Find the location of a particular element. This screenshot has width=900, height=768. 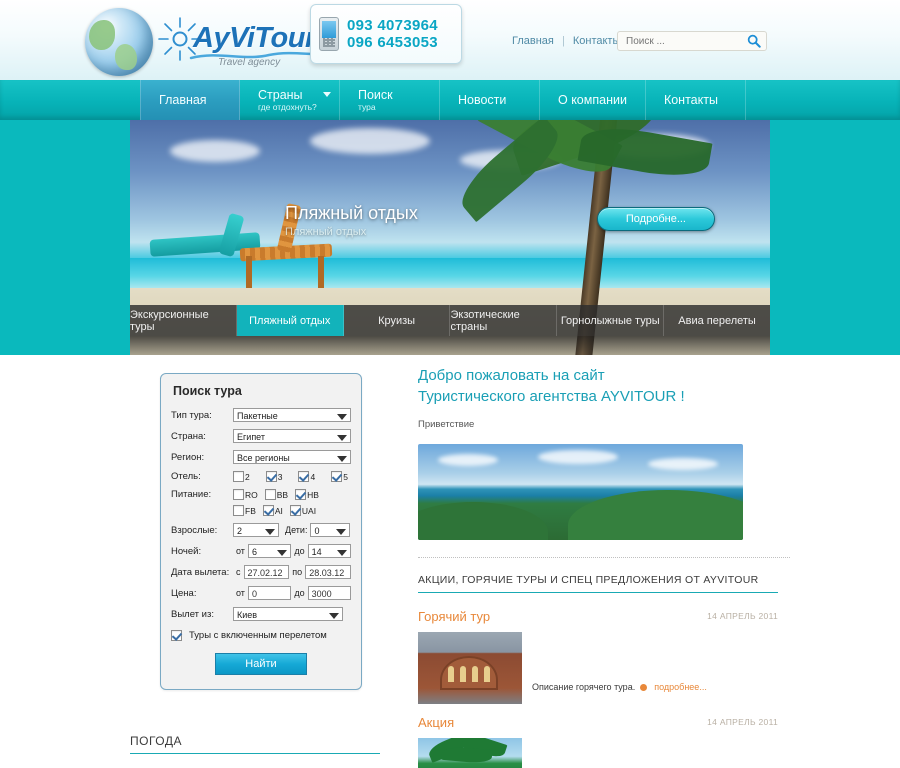

select-region: Все регионы is located at coordinates (292, 457).